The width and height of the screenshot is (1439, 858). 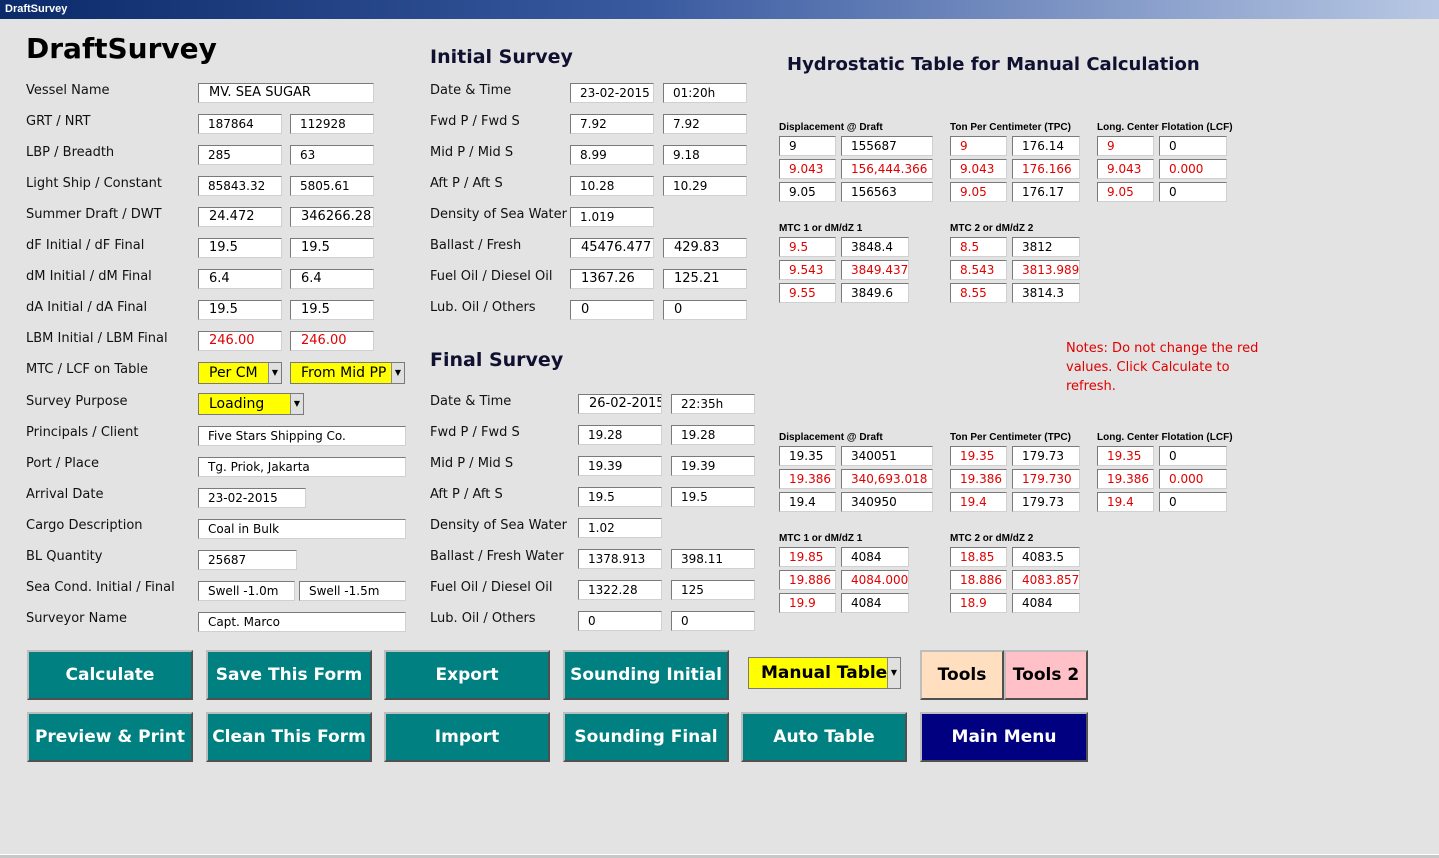 What do you see at coordinates (620, 466) in the screenshot?
I see `final-mid-p-field: 19.39` at bounding box center [620, 466].